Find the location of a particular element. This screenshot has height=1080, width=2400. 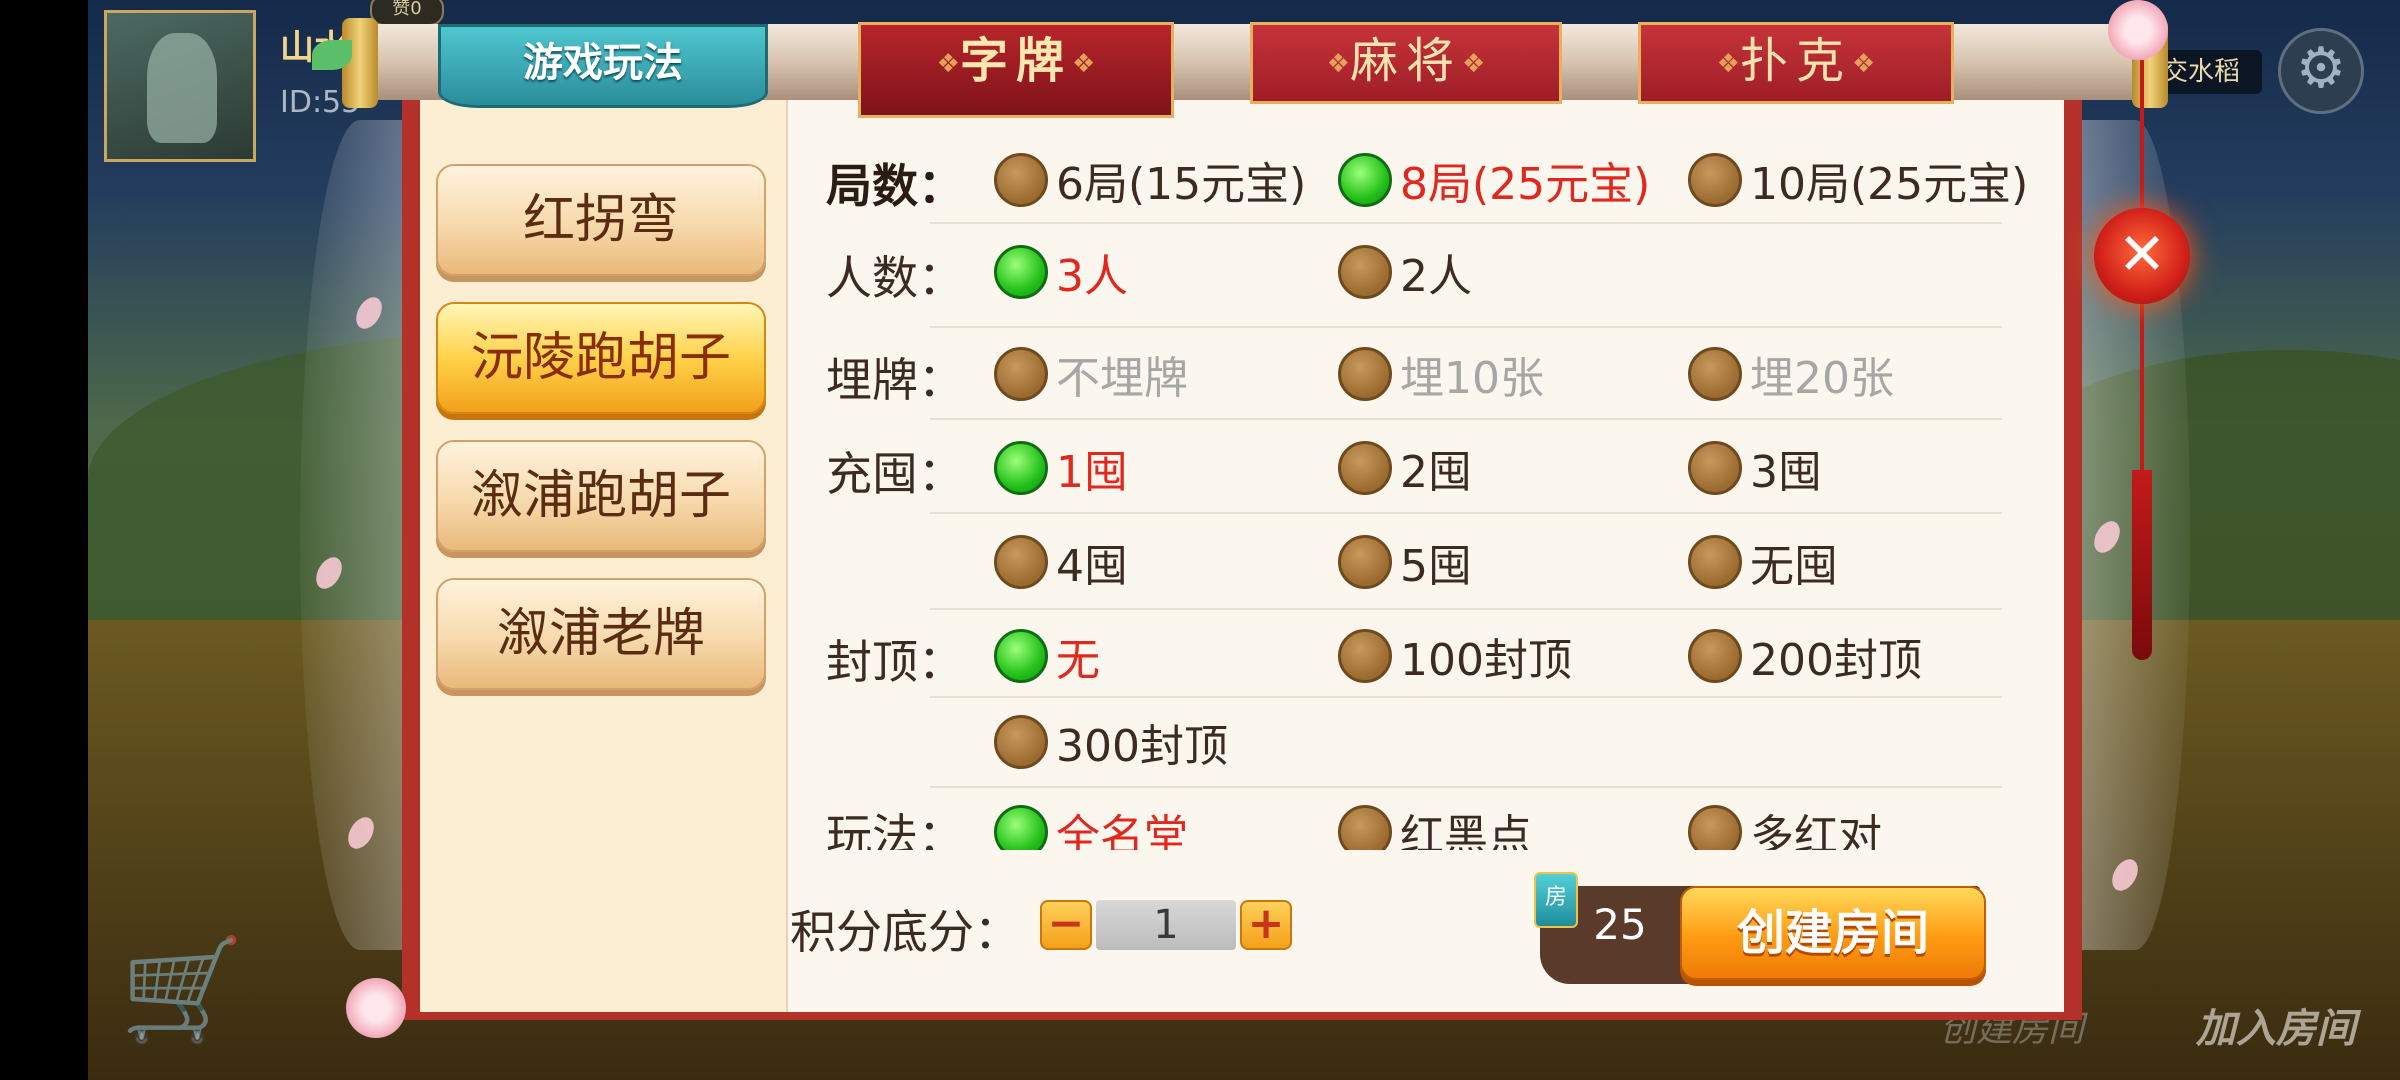

tab-label: 麻将 is located at coordinates (1405, 61).